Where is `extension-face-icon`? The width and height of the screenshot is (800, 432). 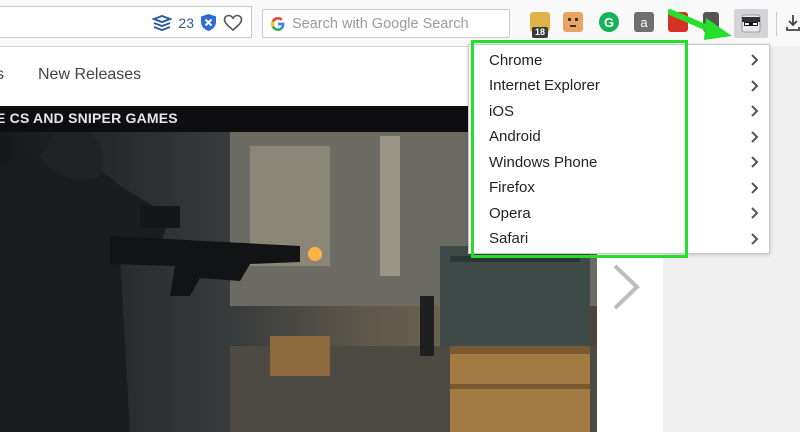
extension-face-icon is located at coordinates (573, 22).